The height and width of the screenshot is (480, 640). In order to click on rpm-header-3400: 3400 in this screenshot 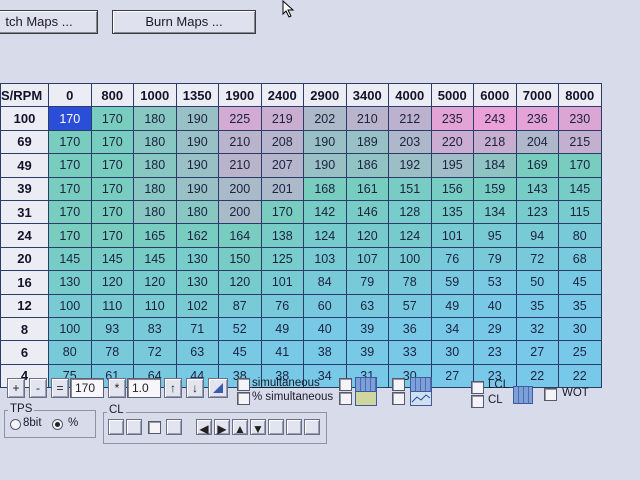, I will do `click(367, 95)`.